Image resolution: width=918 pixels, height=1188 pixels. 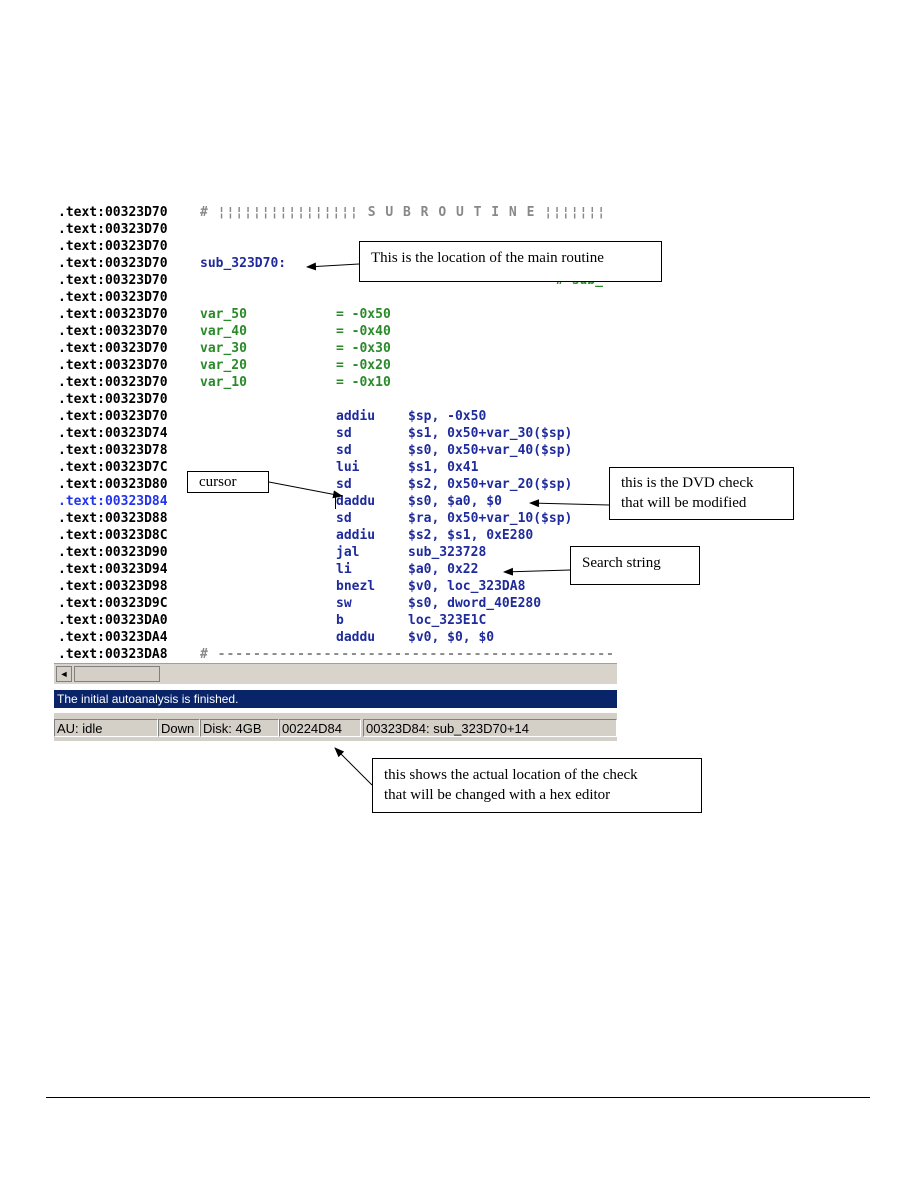 I want to click on footer-divider, so click(x=458, y=1097).